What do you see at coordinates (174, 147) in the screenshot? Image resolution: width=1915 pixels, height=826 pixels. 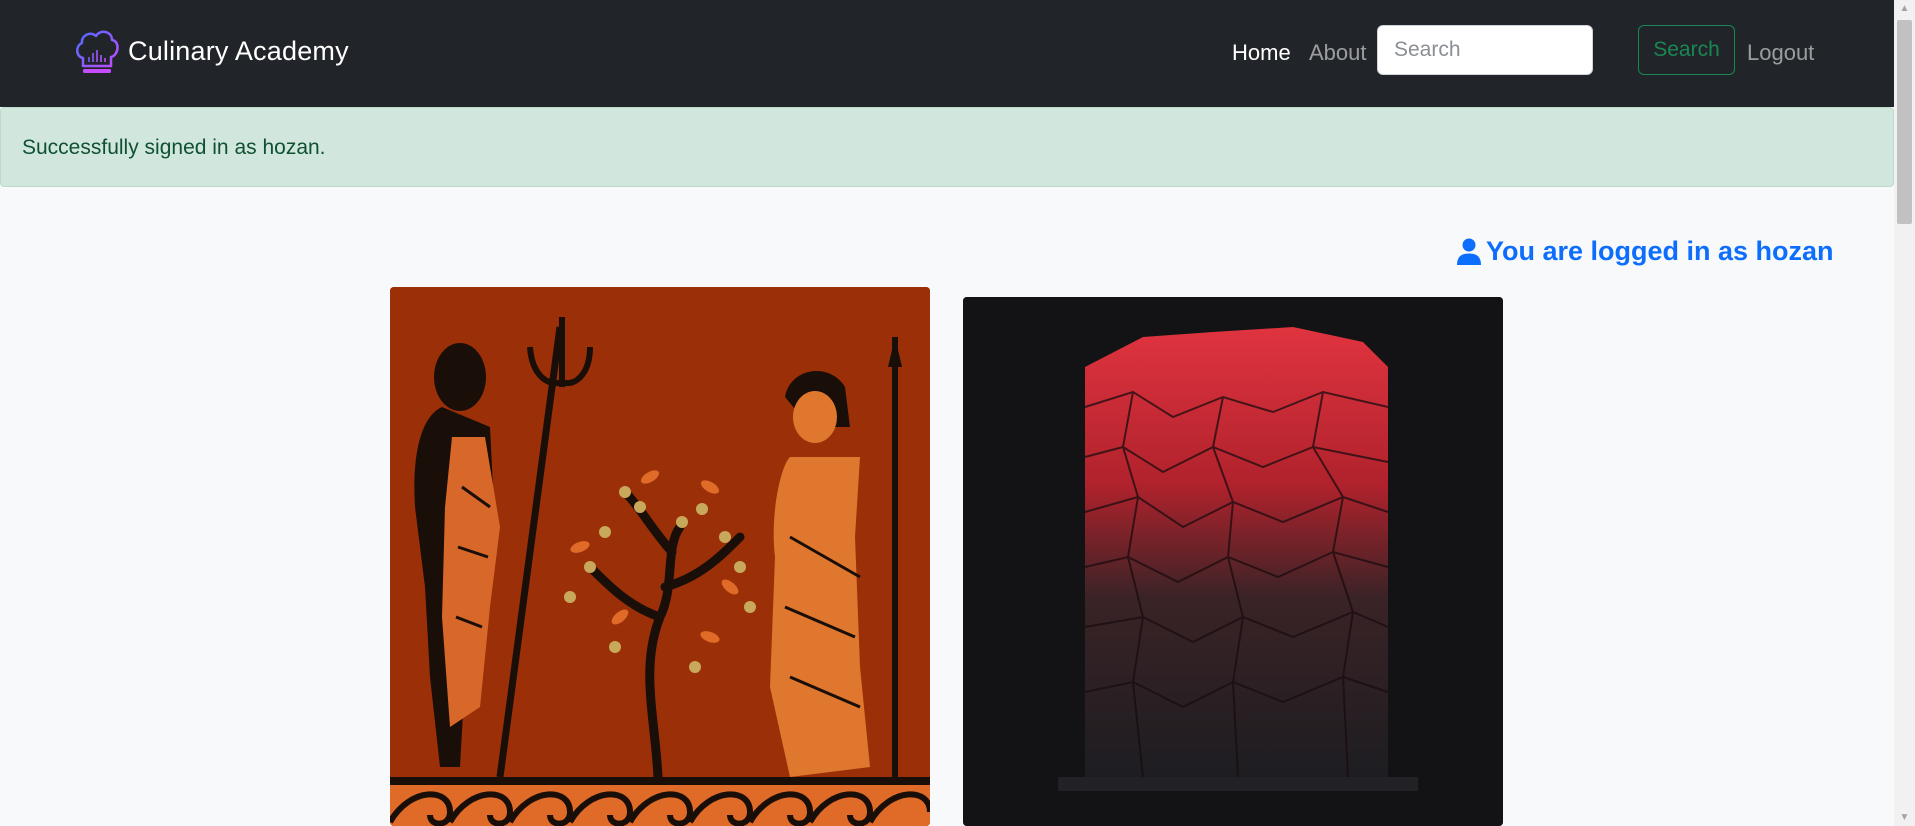 I see `alert-message: Successfully signed in as hozan.` at bounding box center [174, 147].